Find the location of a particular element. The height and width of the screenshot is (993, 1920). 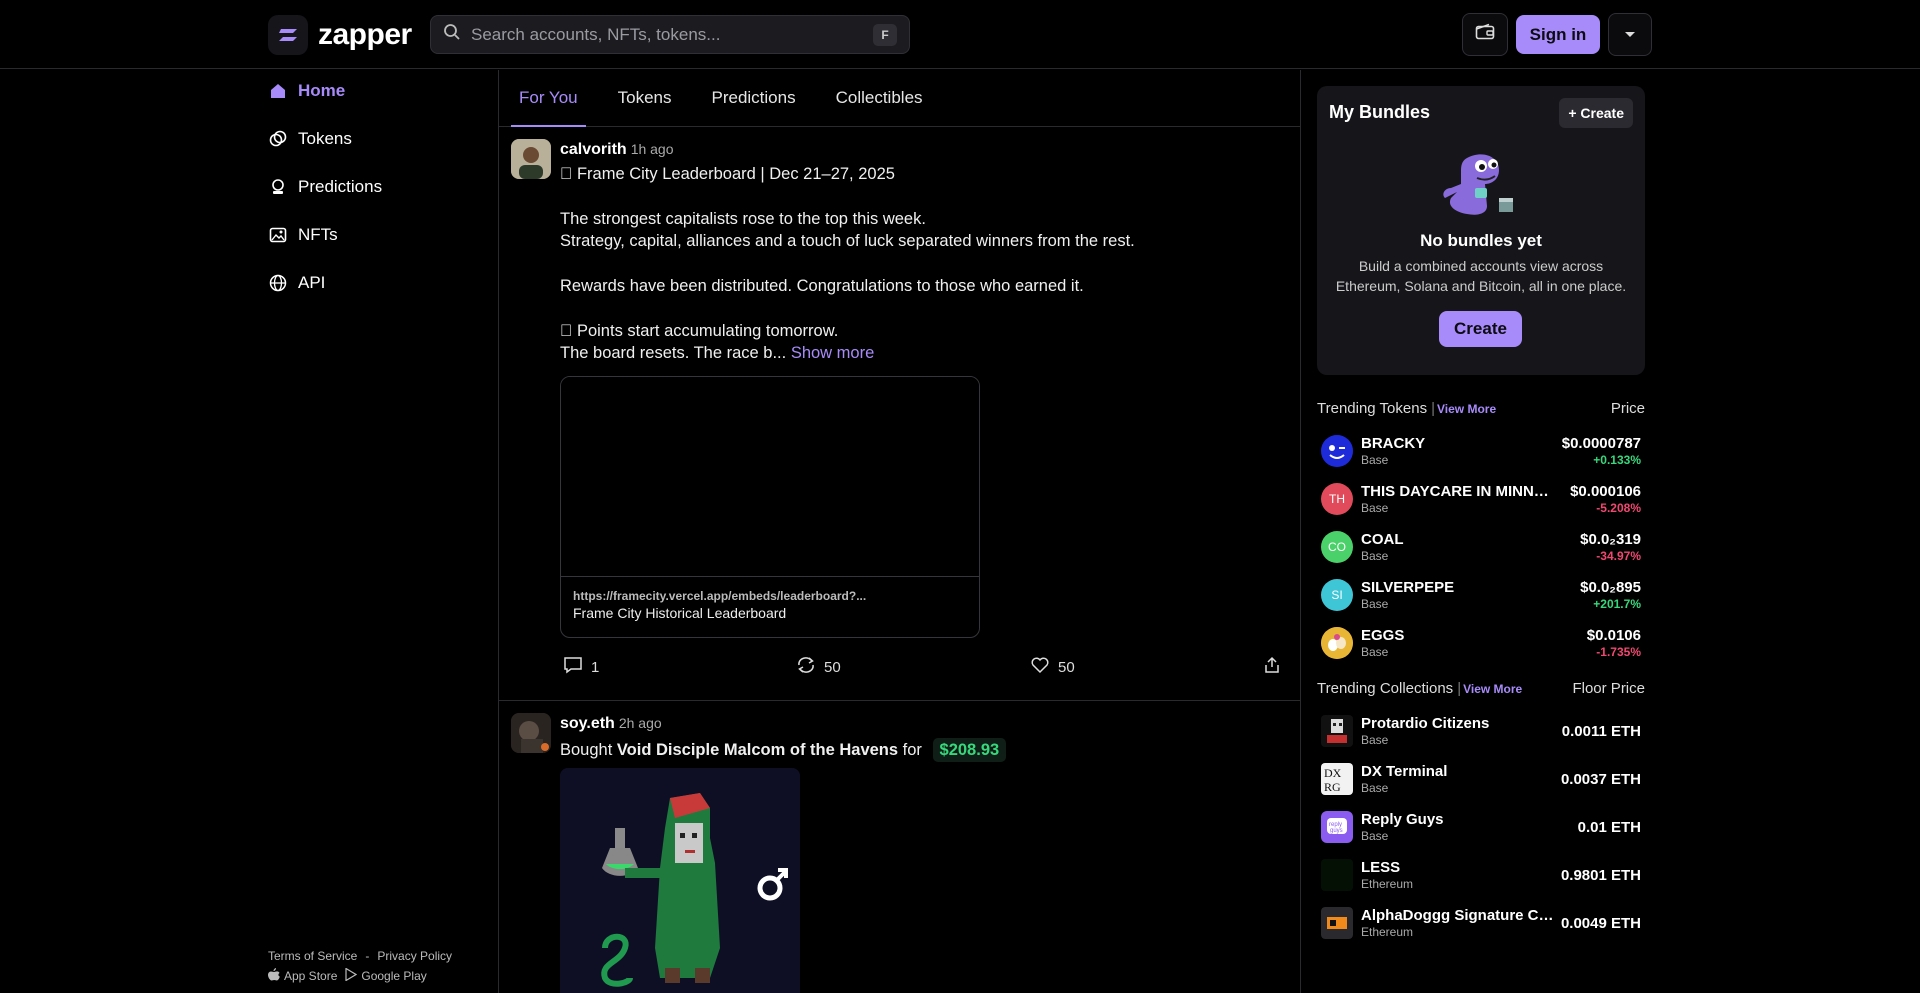

collection-icon: reply guys is located at coordinates (1337, 827).